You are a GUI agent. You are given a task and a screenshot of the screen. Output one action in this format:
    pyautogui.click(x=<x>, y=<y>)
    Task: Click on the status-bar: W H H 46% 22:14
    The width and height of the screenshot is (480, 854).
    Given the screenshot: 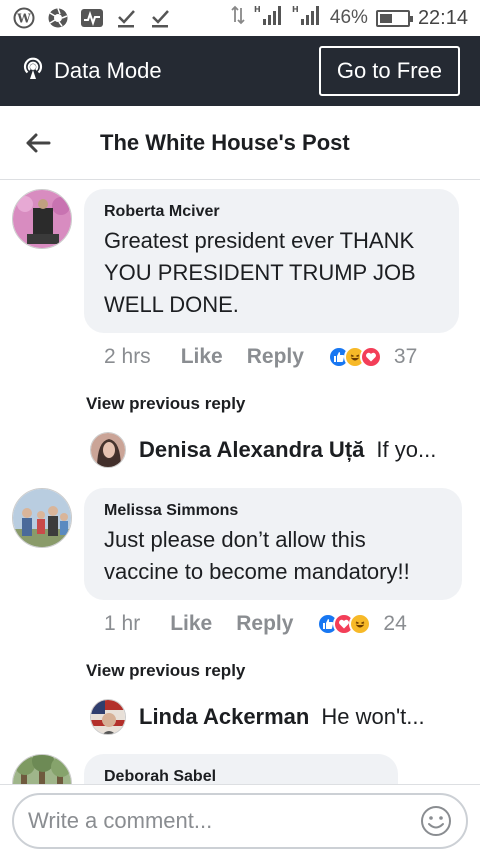 What is the action you would take?
    pyautogui.click(x=240, y=18)
    